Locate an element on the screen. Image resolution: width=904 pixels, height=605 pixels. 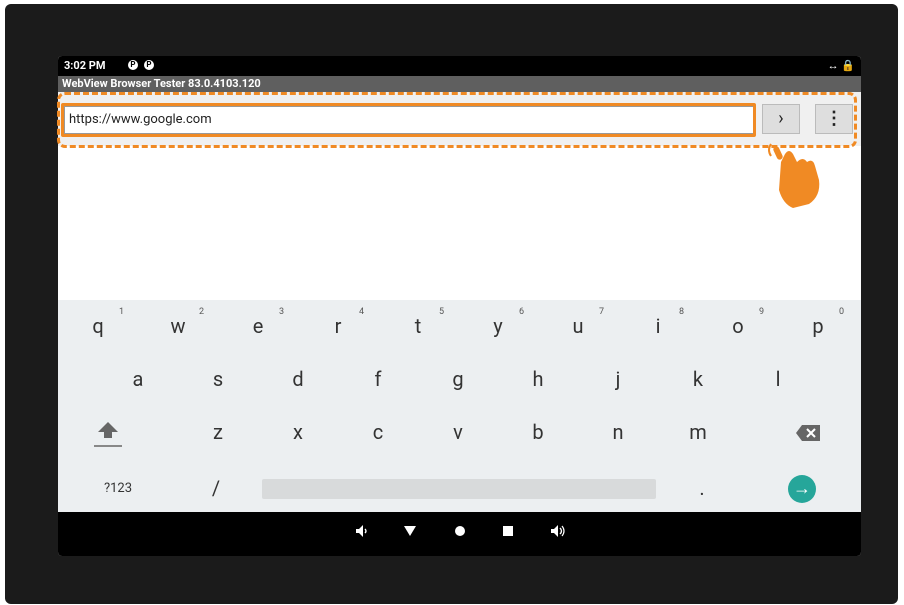
status-right-icons: ↔ 🔒 is located at coordinates (841, 65).